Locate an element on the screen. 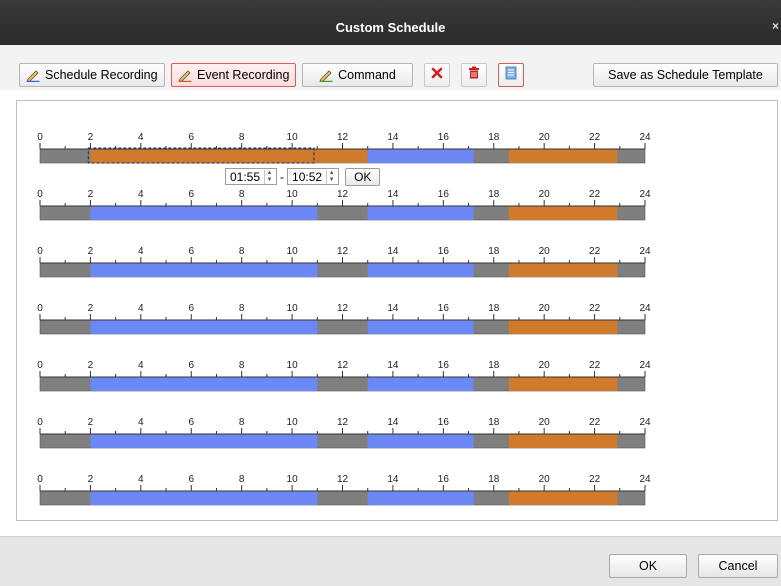  start-time-input: 01:55 ▲ ▼ is located at coordinates (251, 176).